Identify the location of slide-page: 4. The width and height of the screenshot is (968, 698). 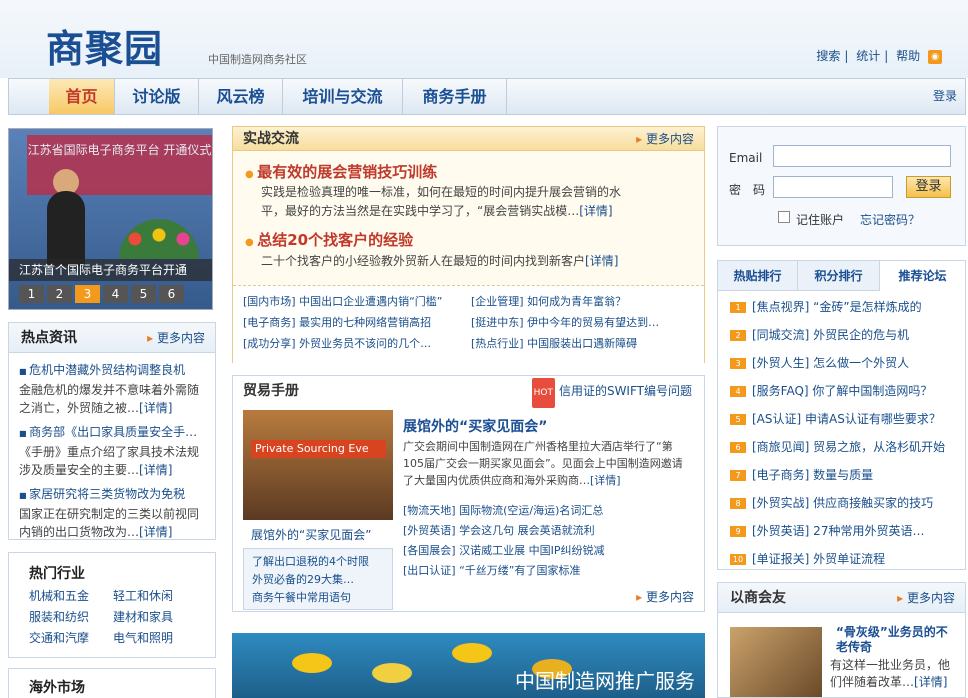
(115, 294).